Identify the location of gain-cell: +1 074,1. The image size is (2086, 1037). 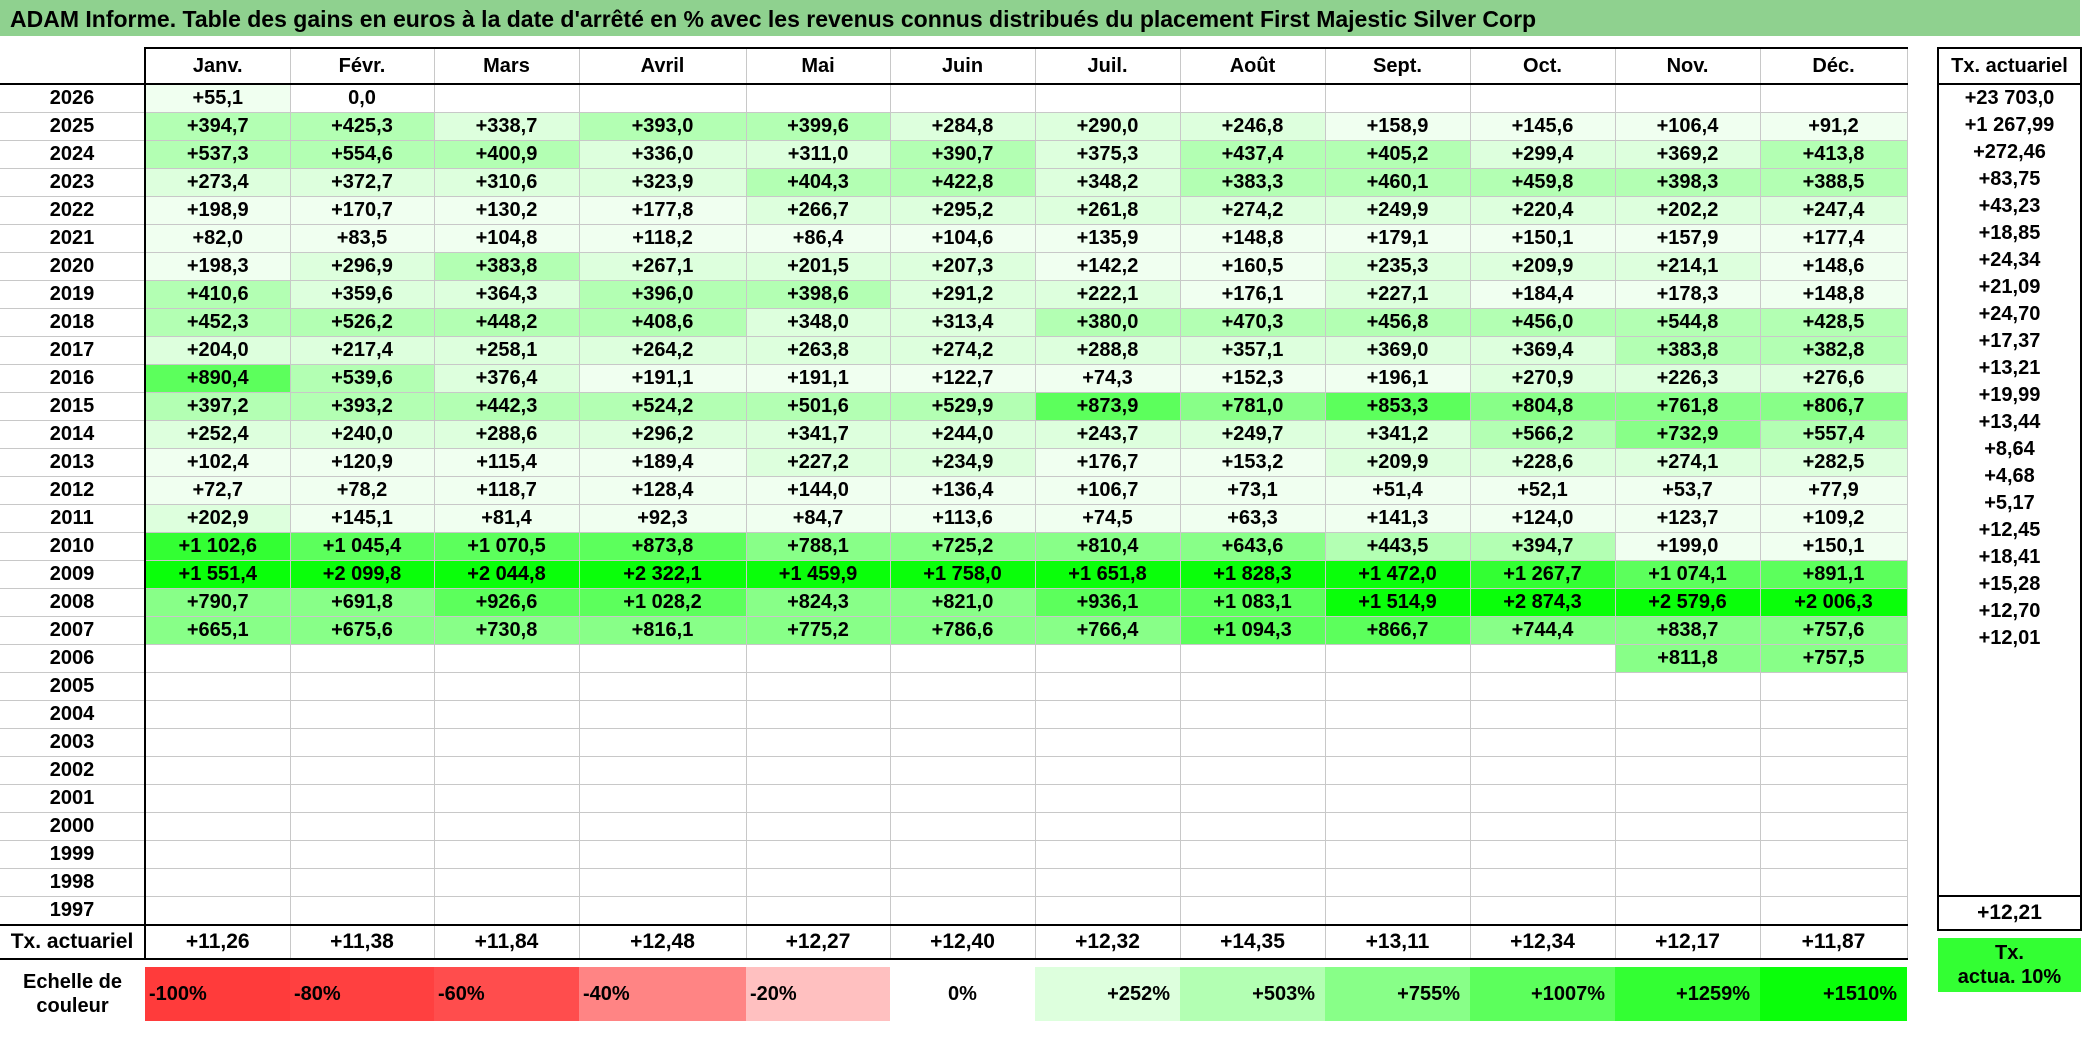
(1688, 574).